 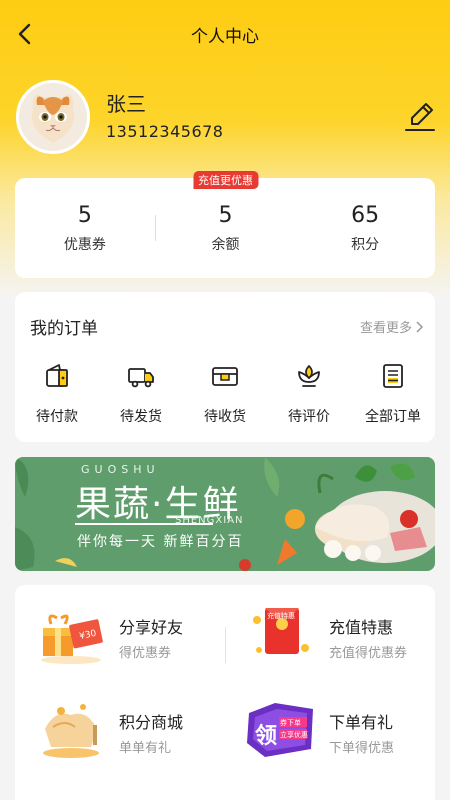 What do you see at coordinates (145, 748) in the screenshot?
I see `service-subtitle: 单单有礼` at bounding box center [145, 748].